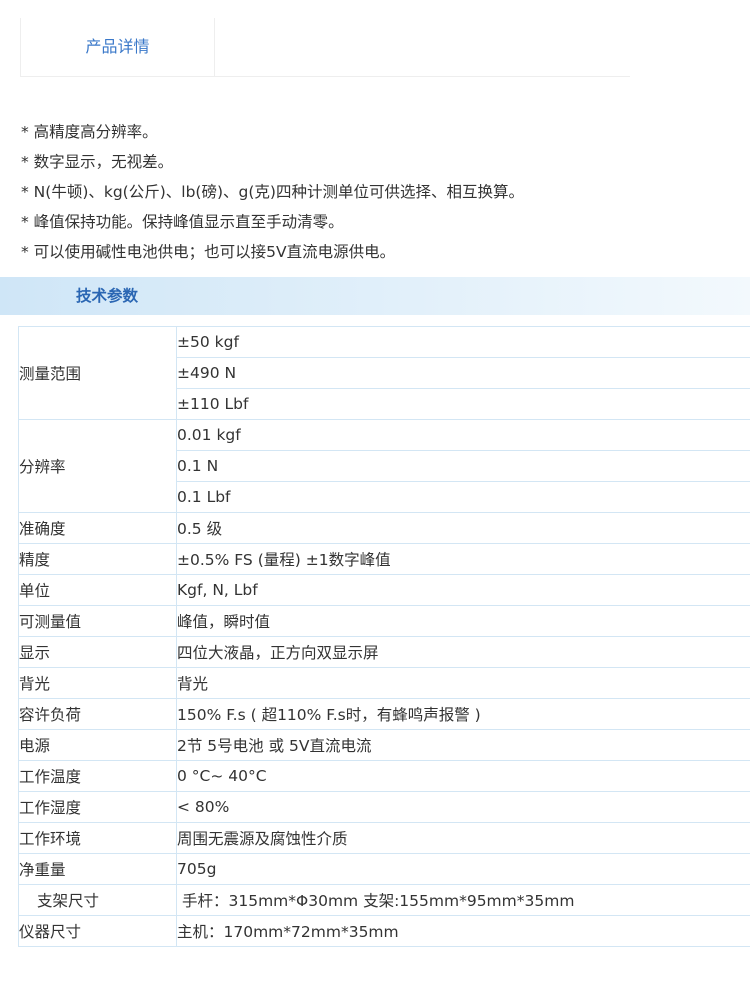 The height and width of the screenshot is (1000, 750). I want to click on spec-value: 背光, so click(463, 683).